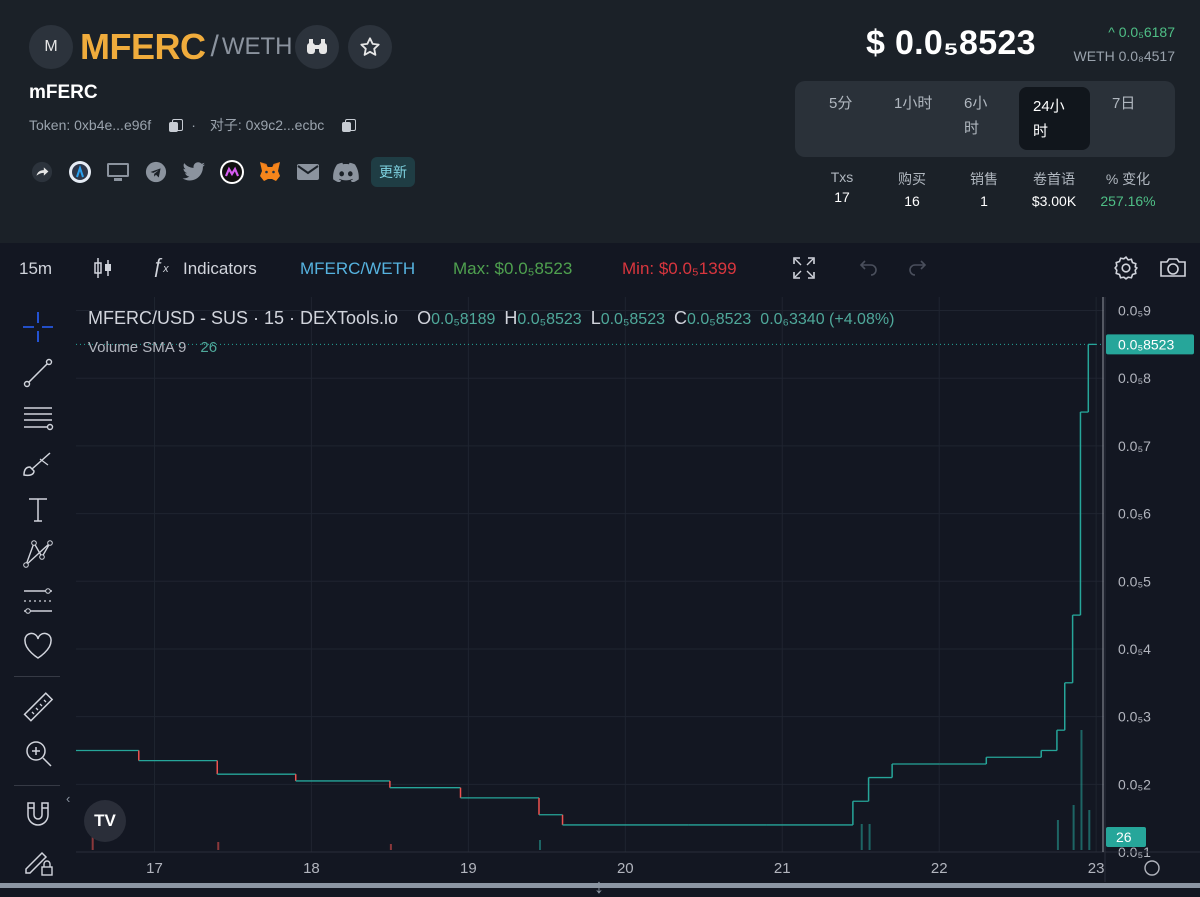  What do you see at coordinates (42, 172) in the screenshot?
I see `share-icon` at bounding box center [42, 172].